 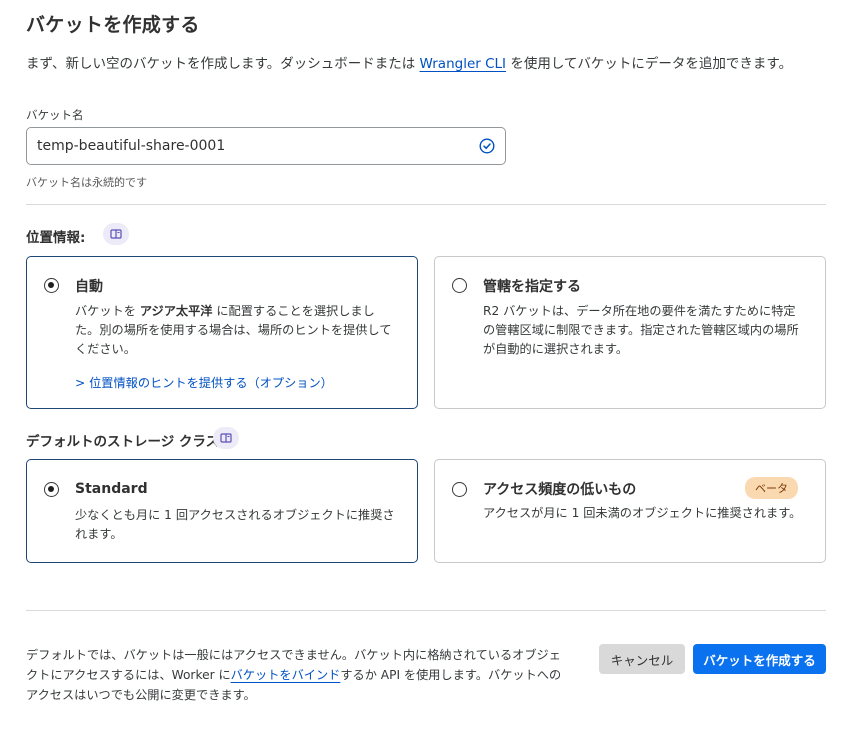 I want to click on check-circle-icon, so click(x=487, y=146).